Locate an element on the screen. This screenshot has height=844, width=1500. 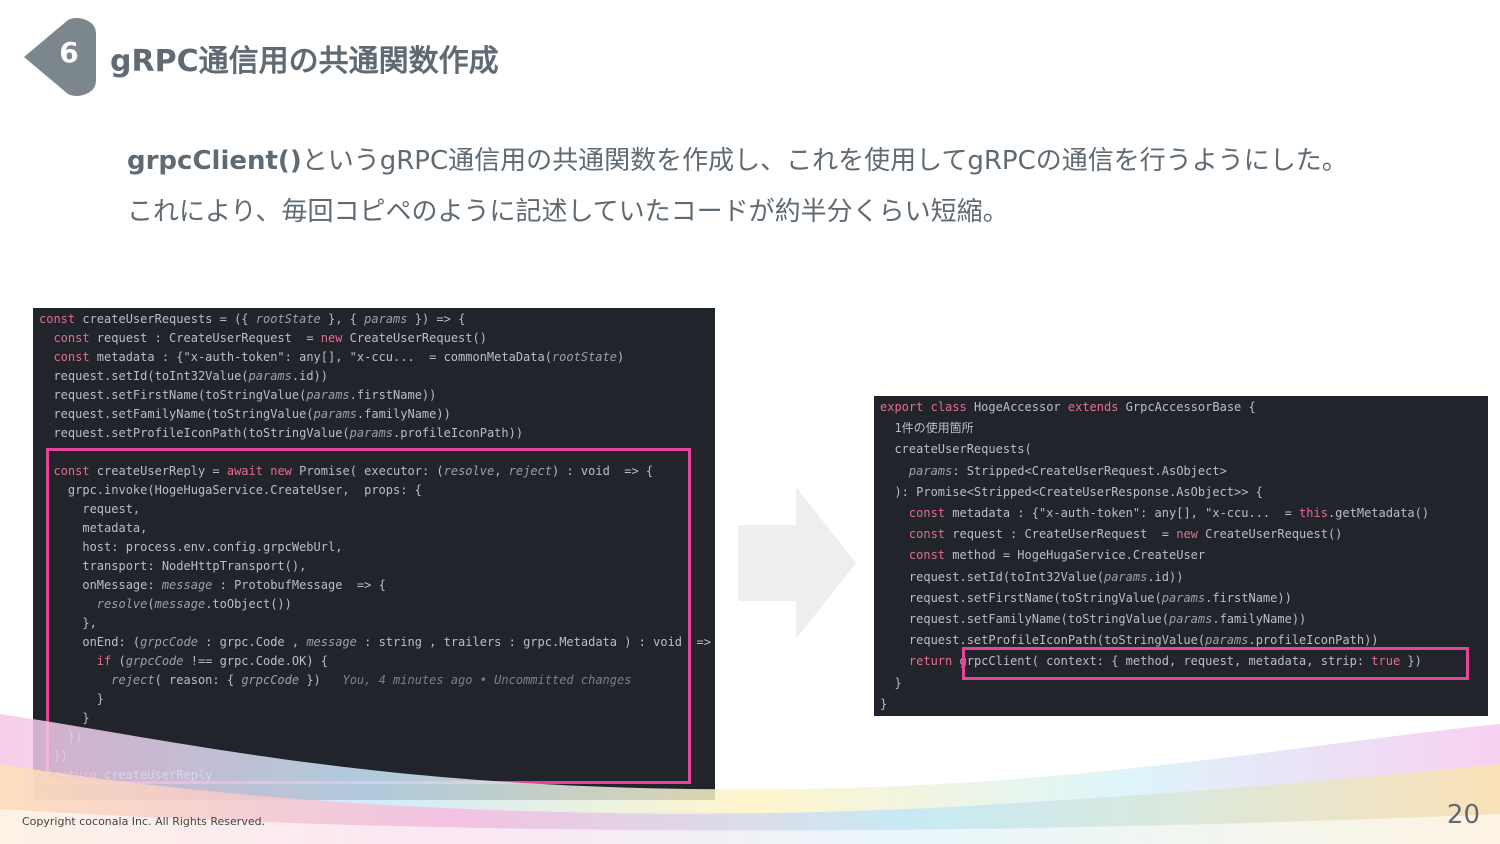
page-number: 20 is located at coordinates (1463, 815).